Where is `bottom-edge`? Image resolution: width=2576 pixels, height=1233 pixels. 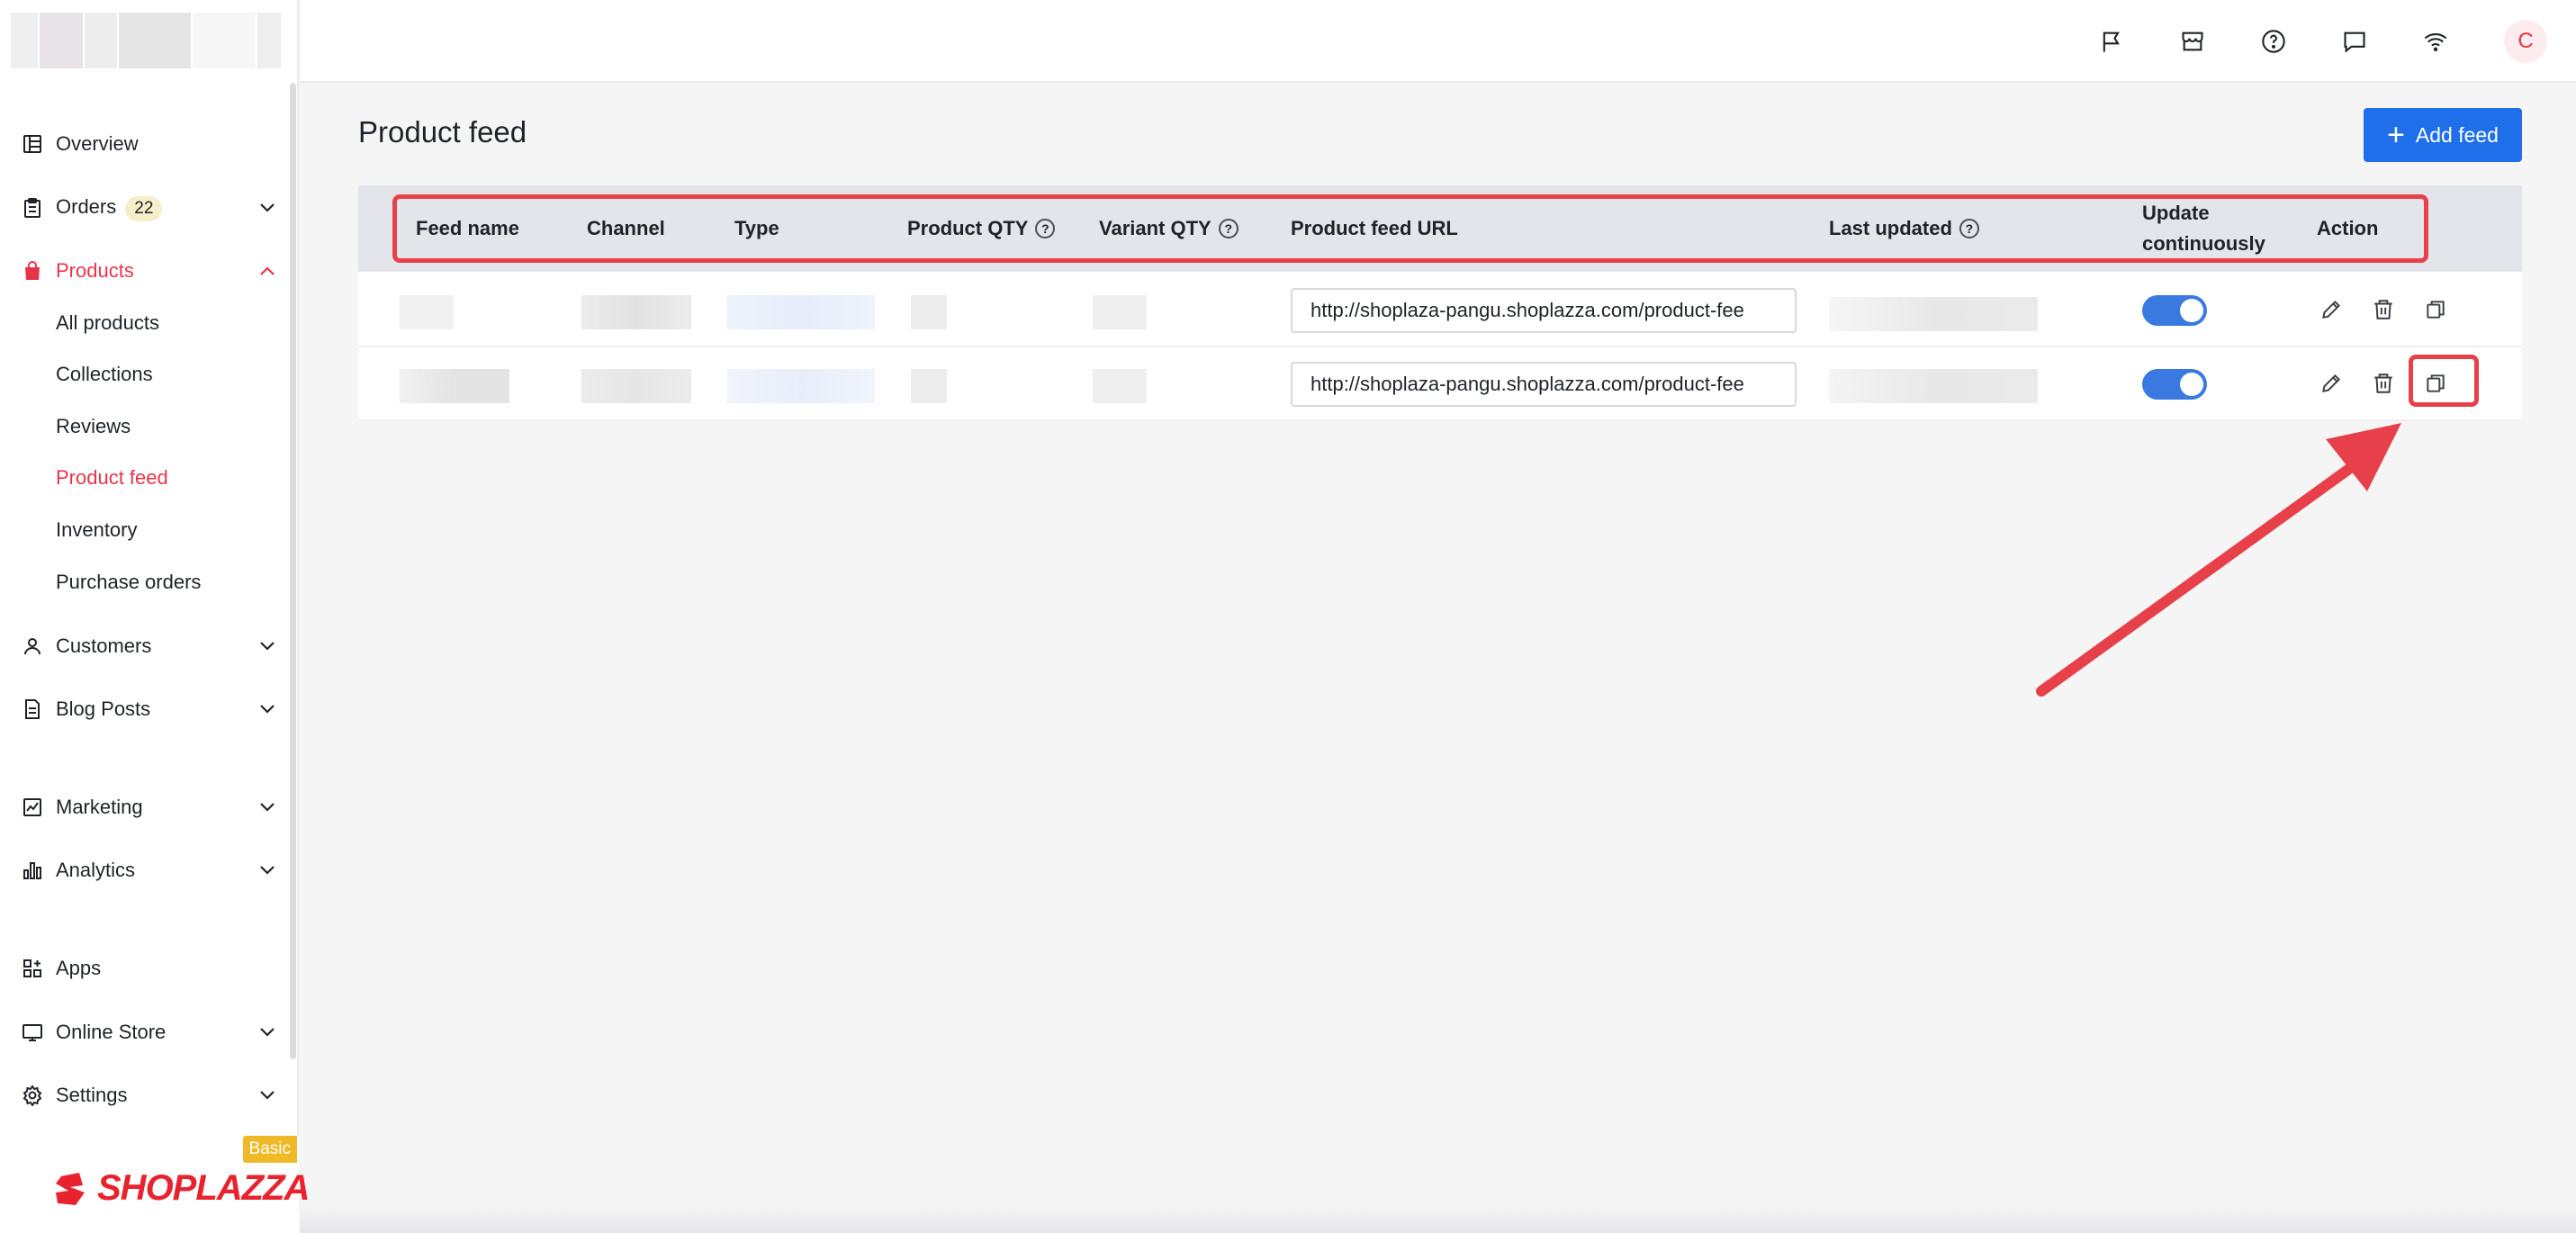 bottom-edge is located at coordinates (1438, 1219).